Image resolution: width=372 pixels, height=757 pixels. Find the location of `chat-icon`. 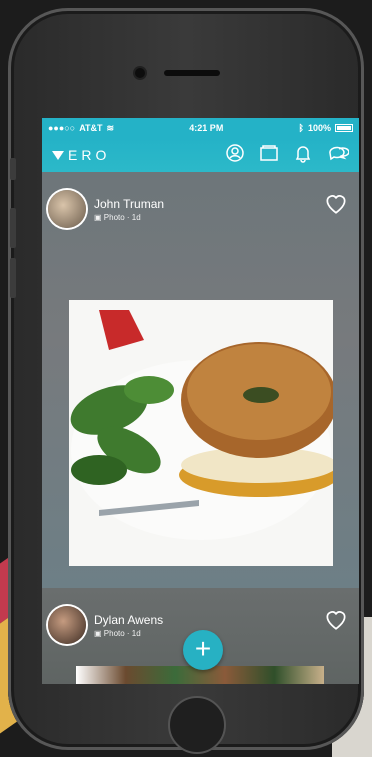

chat-icon is located at coordinates (338, 155).